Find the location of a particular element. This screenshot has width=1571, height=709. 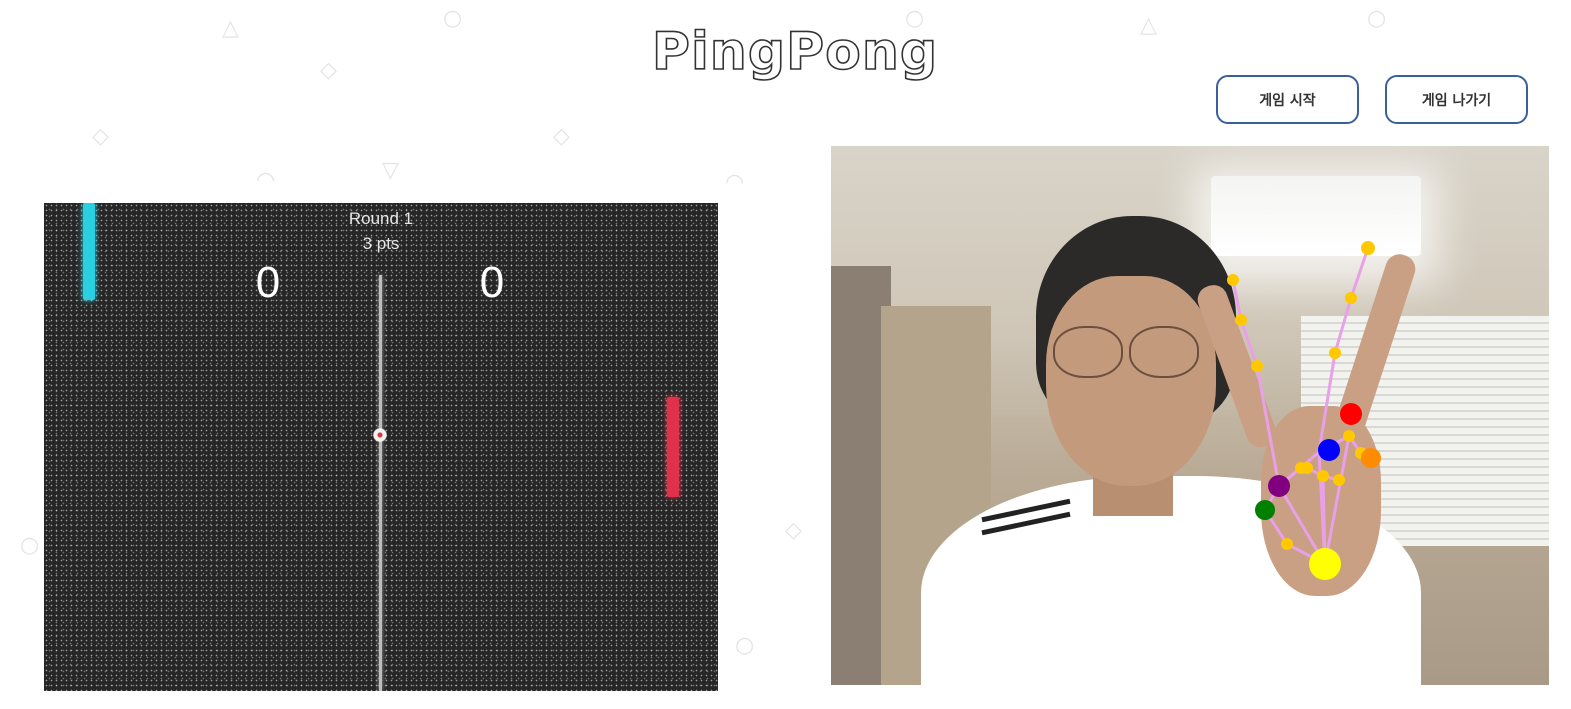

right-score: 0 is located at coordinates (492, 282).